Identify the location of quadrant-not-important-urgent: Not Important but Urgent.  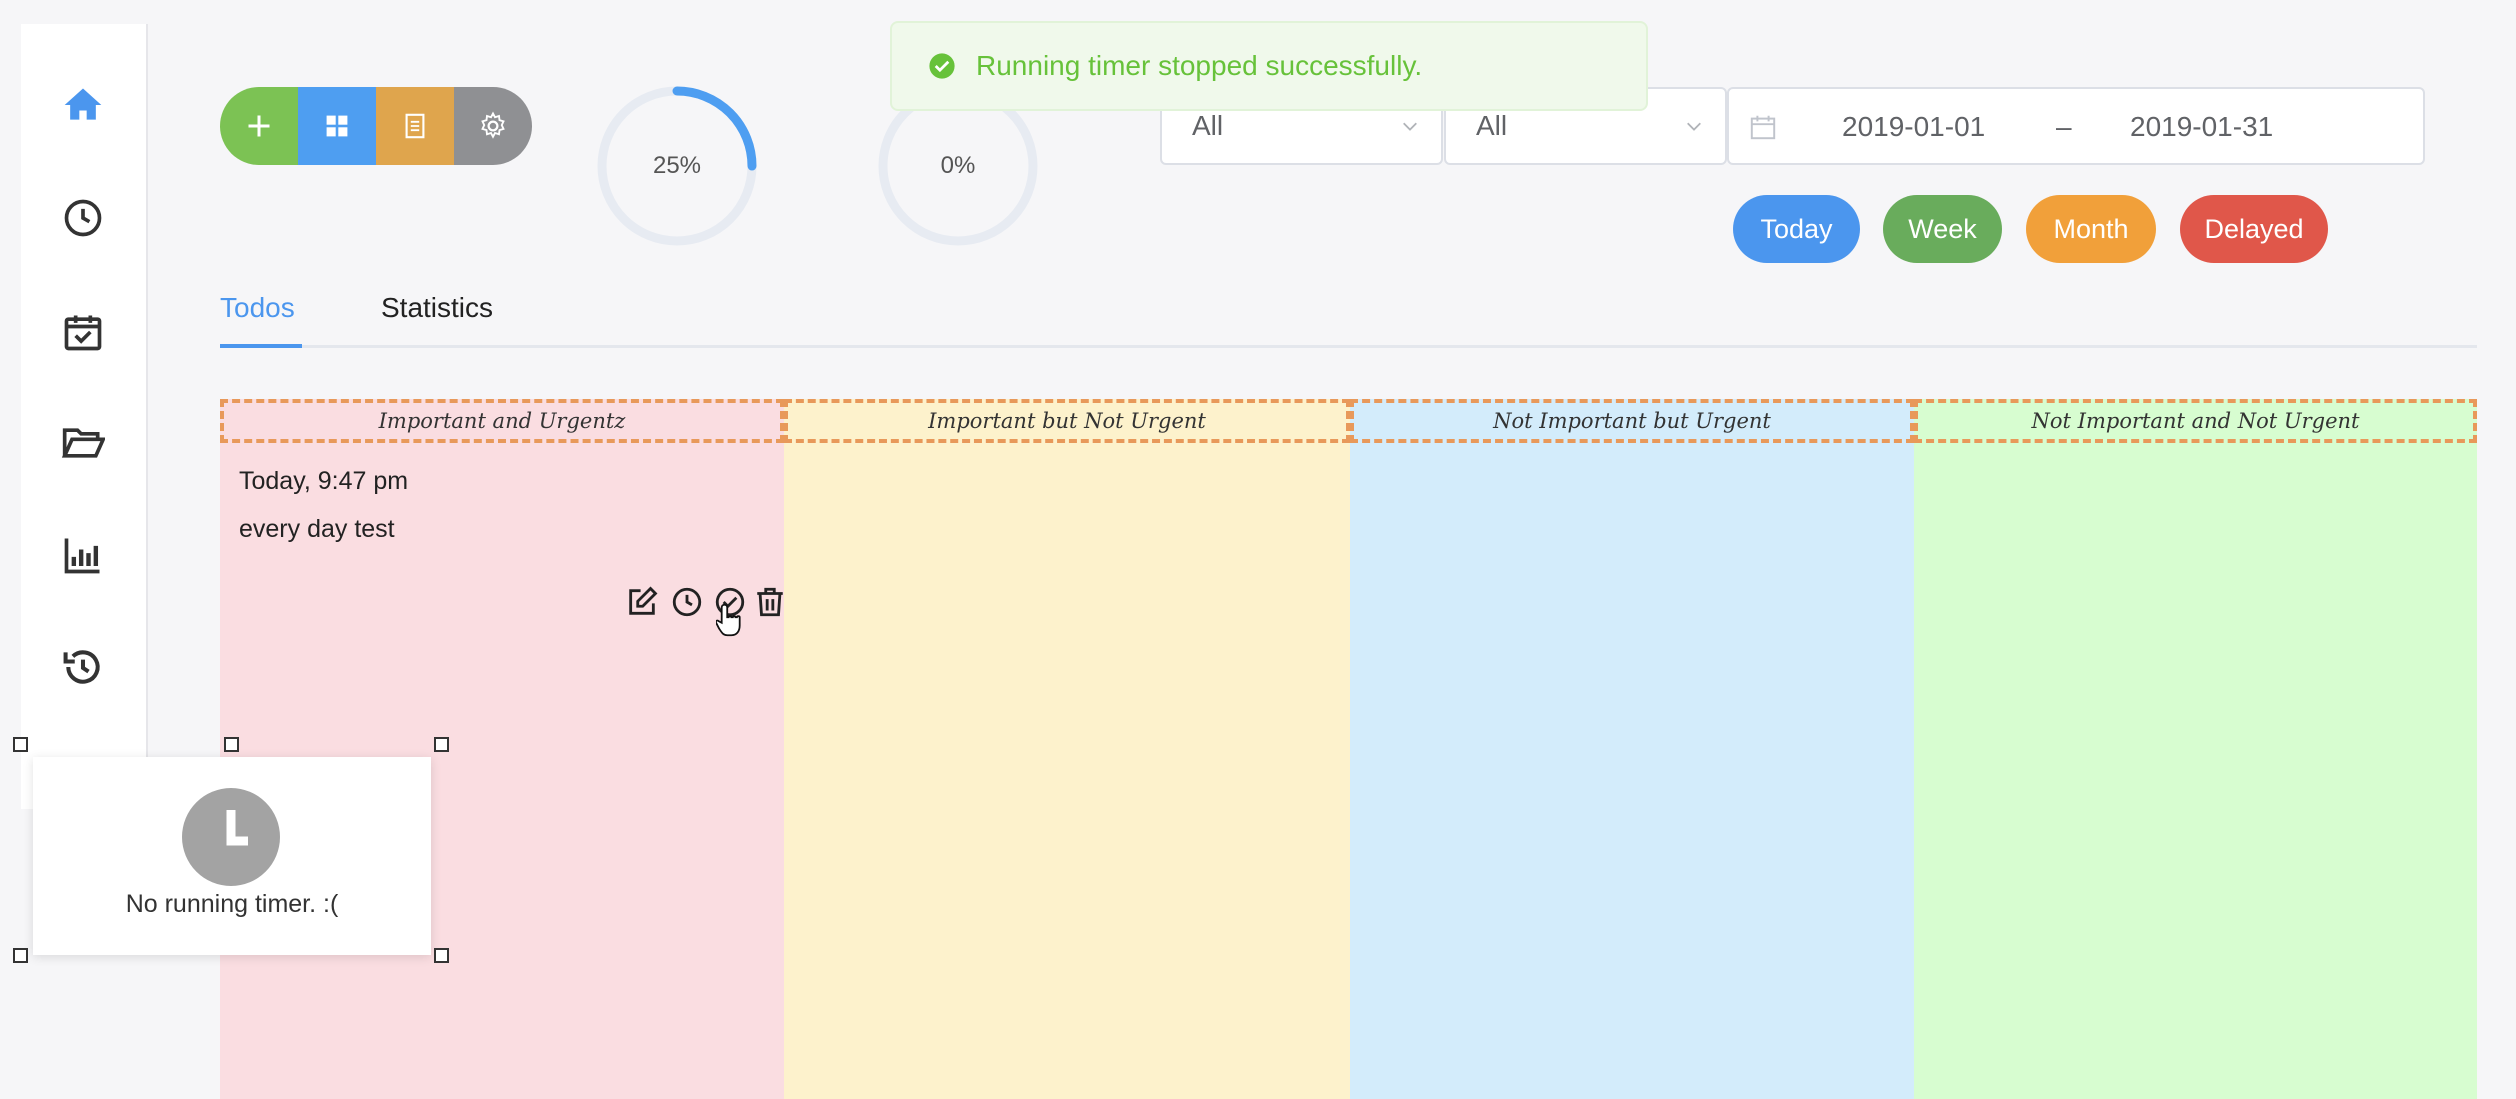
(1632, 749).